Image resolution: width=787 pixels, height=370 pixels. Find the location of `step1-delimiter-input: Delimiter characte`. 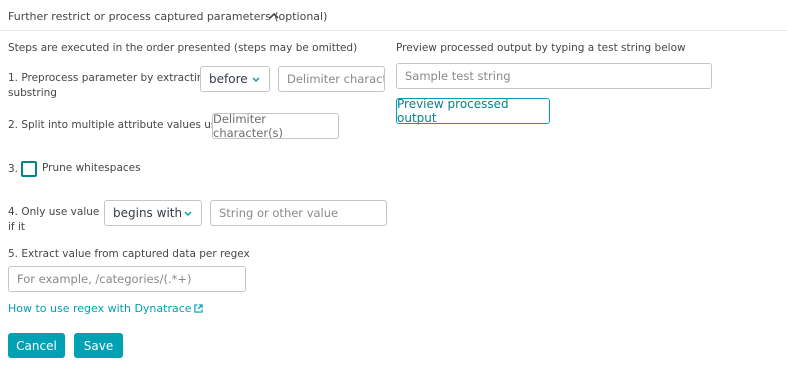

step1-delimiter-input: Delimiter characte is located at coordinates (331, 79).